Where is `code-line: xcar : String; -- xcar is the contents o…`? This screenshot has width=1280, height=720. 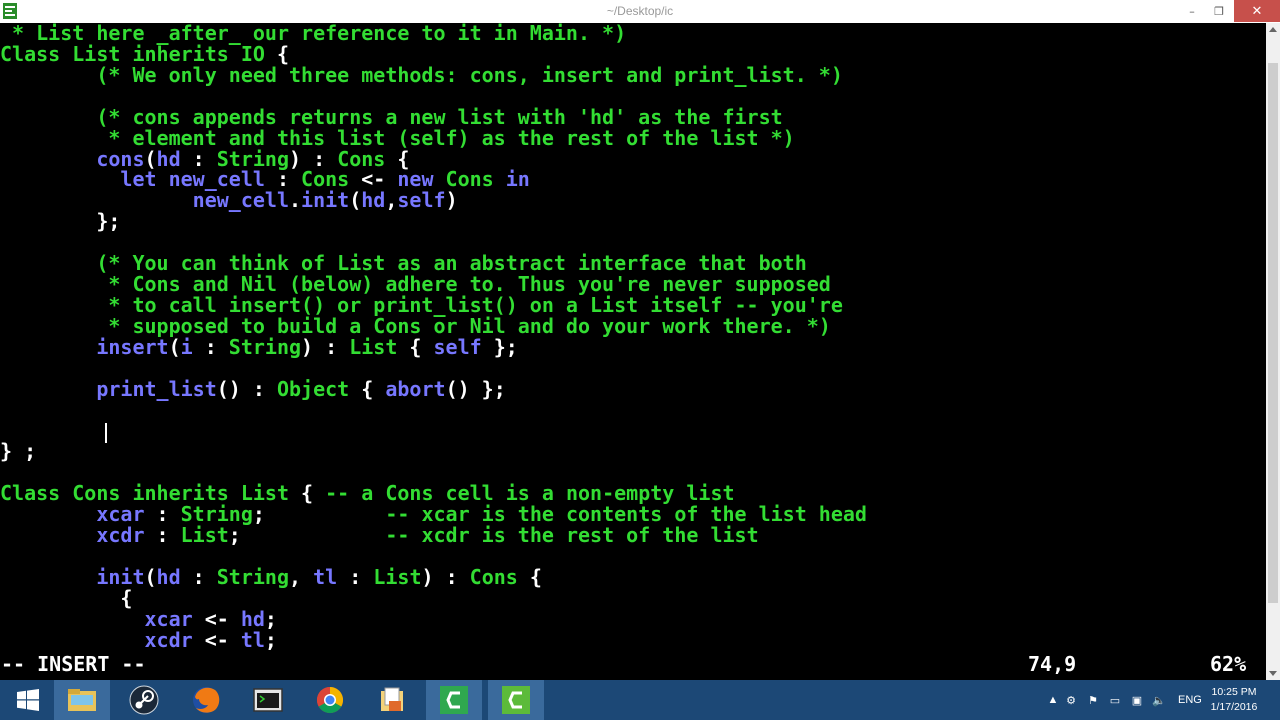
code-line: xcar : String; -- xcar is the contents o… is located at coordinates (433, 514).